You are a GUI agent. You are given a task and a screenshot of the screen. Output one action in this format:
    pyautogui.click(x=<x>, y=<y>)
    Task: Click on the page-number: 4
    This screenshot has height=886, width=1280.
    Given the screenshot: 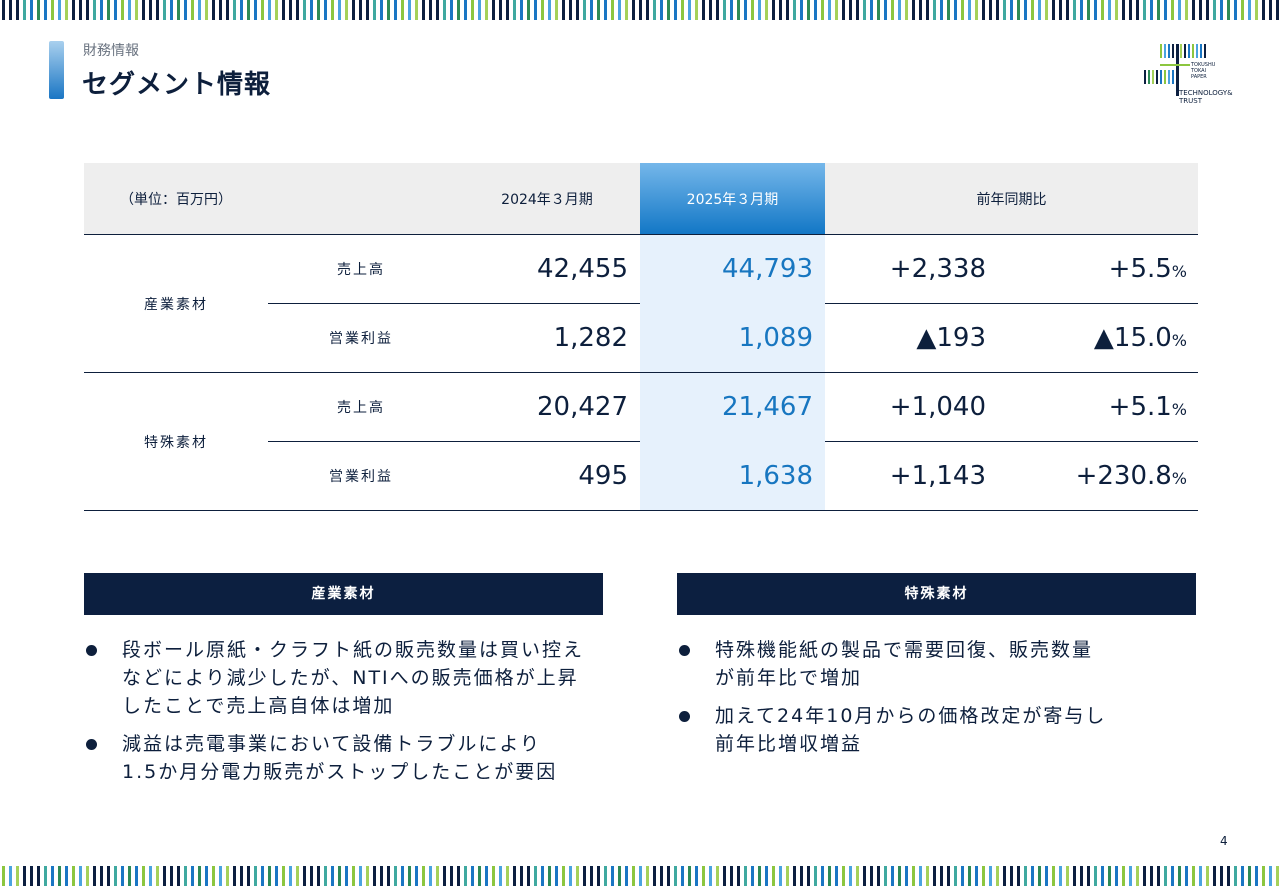 What is the action you would take?
    pyautogui.click(x=1224, y=841)
    